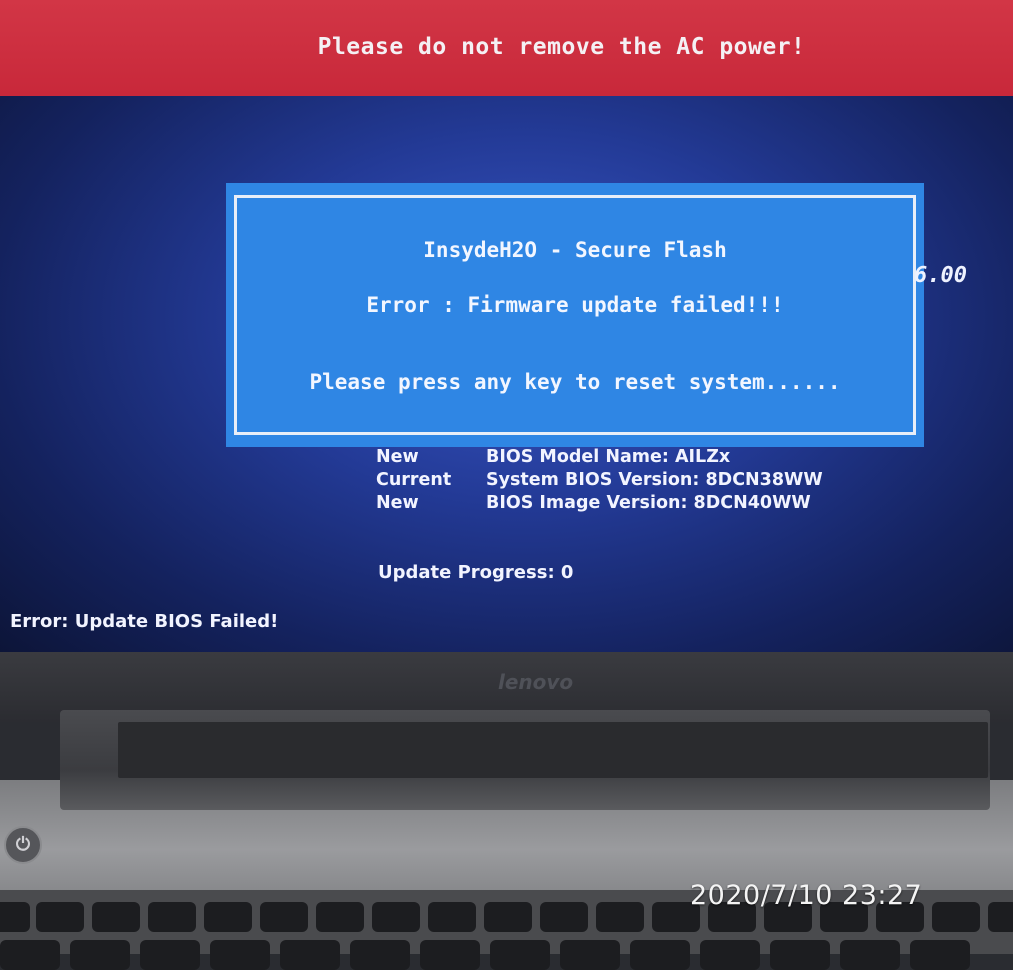 The image size is (1013, 970). I want to click on dialog-error-message: Error : Firmware update failed!!!, so click(575, 305).